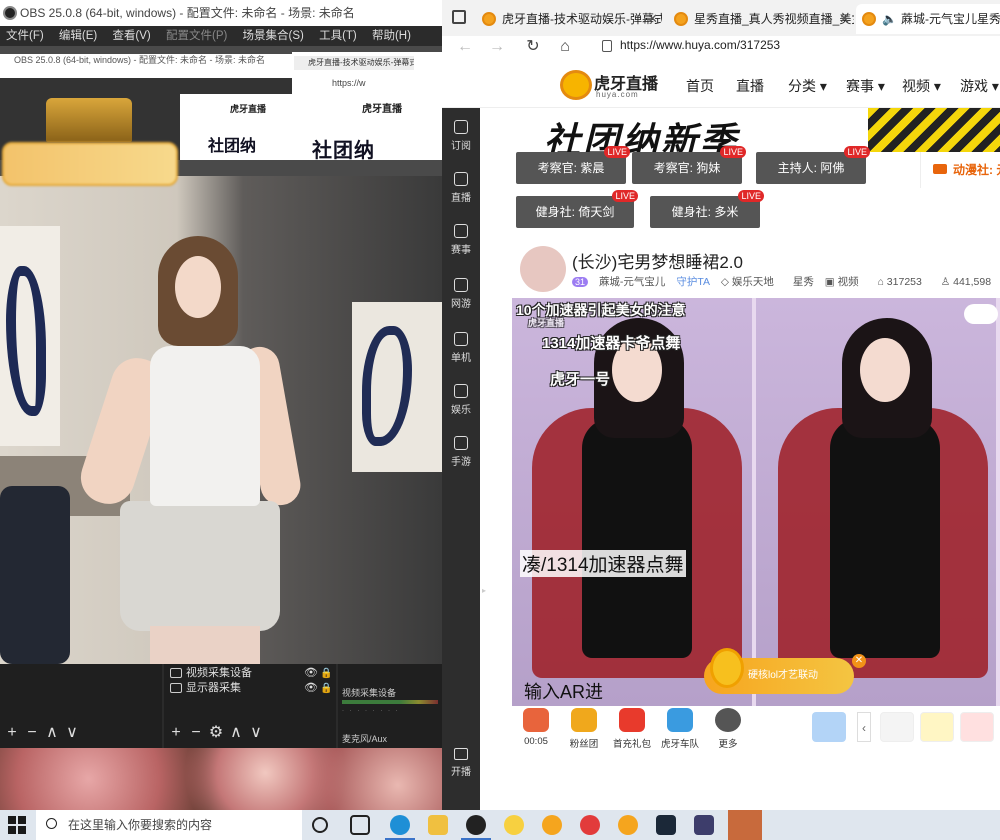 The width and height of the screenshot is (1000, 840). Describe the element at coordinates (707, 209) in the screenshot. I see `anchor-tag-5: 健身社: 多米 LIVE` at that location.